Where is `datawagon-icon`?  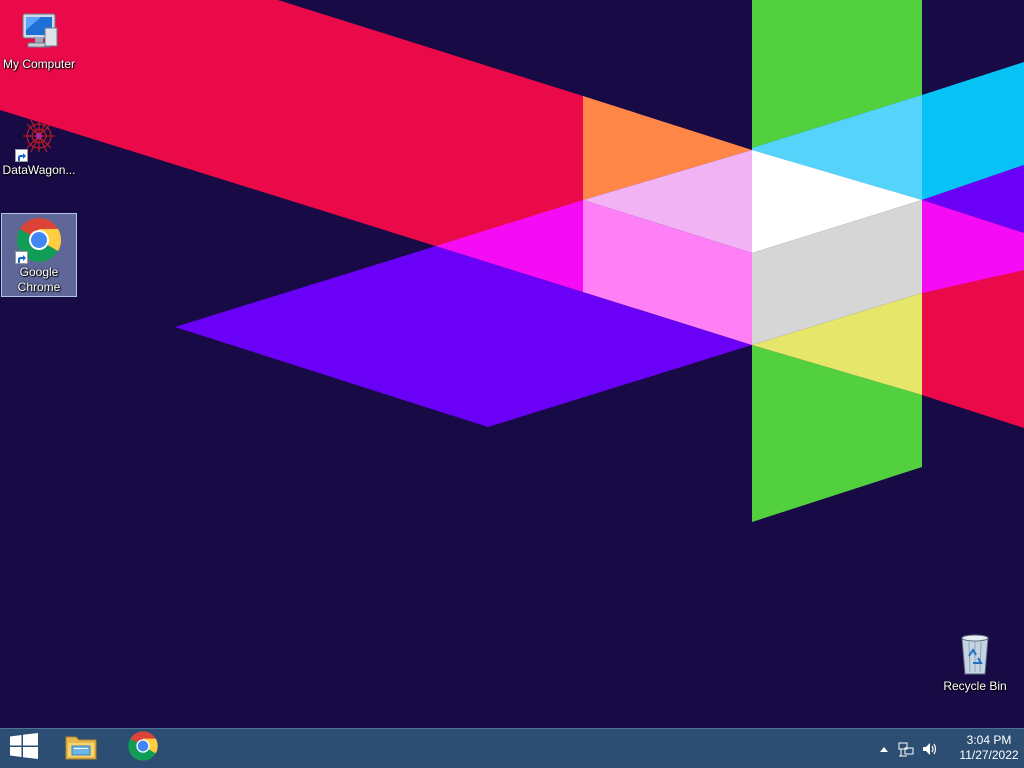
datawagon-icon is located at coordinates (39, 138).